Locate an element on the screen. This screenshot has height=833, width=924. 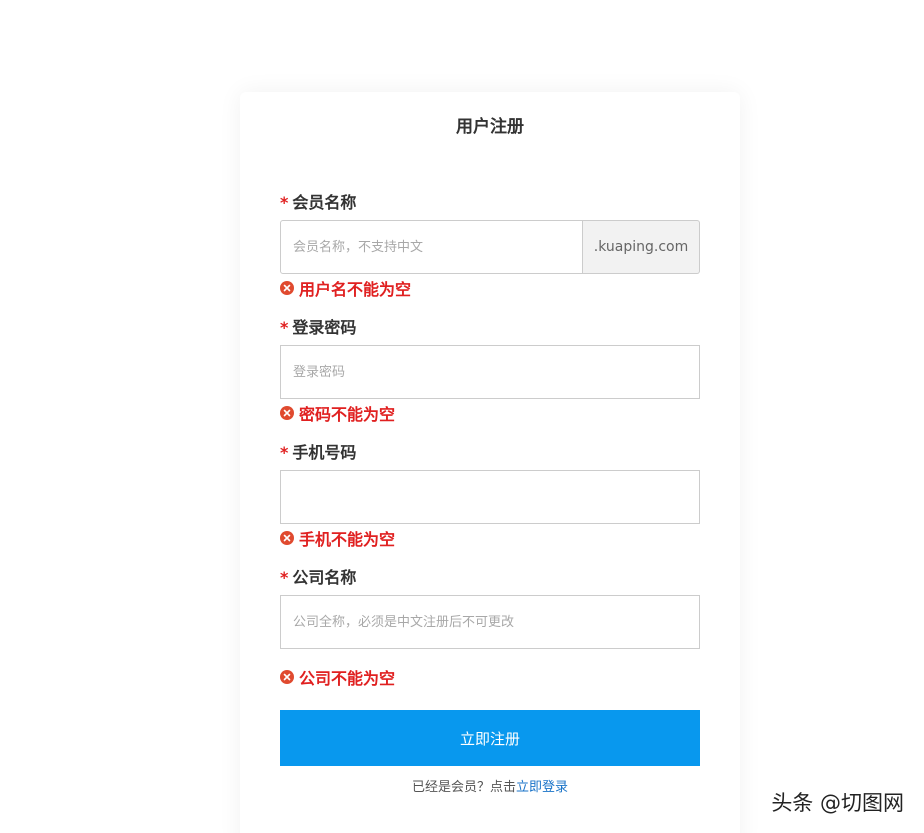
phone-error: 手机不能为空 is located at coordinates (490, 538).